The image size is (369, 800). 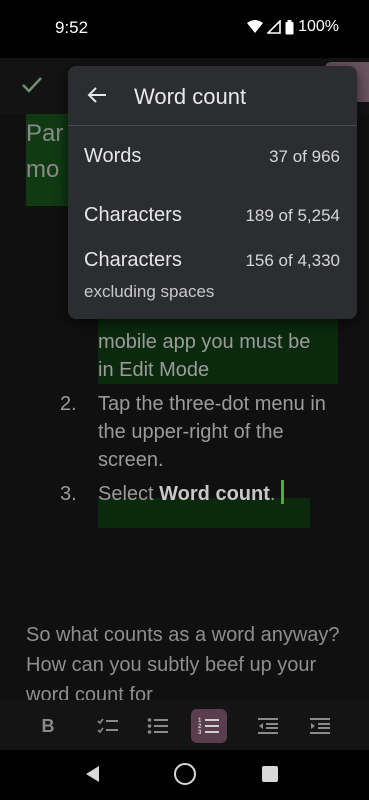 What do you see at coordinates (68, 404) in the screenshot?
I see `list-number: 2.` at bounding box center [68, 404].